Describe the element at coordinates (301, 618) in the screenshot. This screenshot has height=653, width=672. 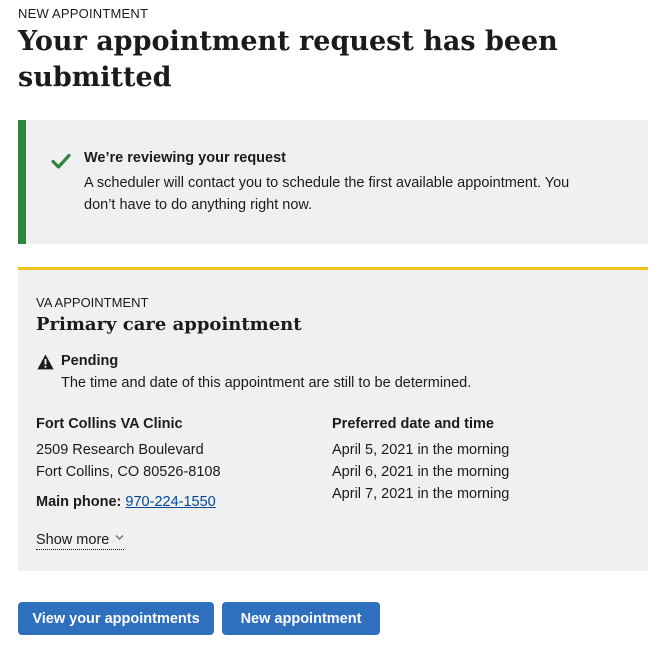
I see `new-appointment-button: New appointment` at that location.